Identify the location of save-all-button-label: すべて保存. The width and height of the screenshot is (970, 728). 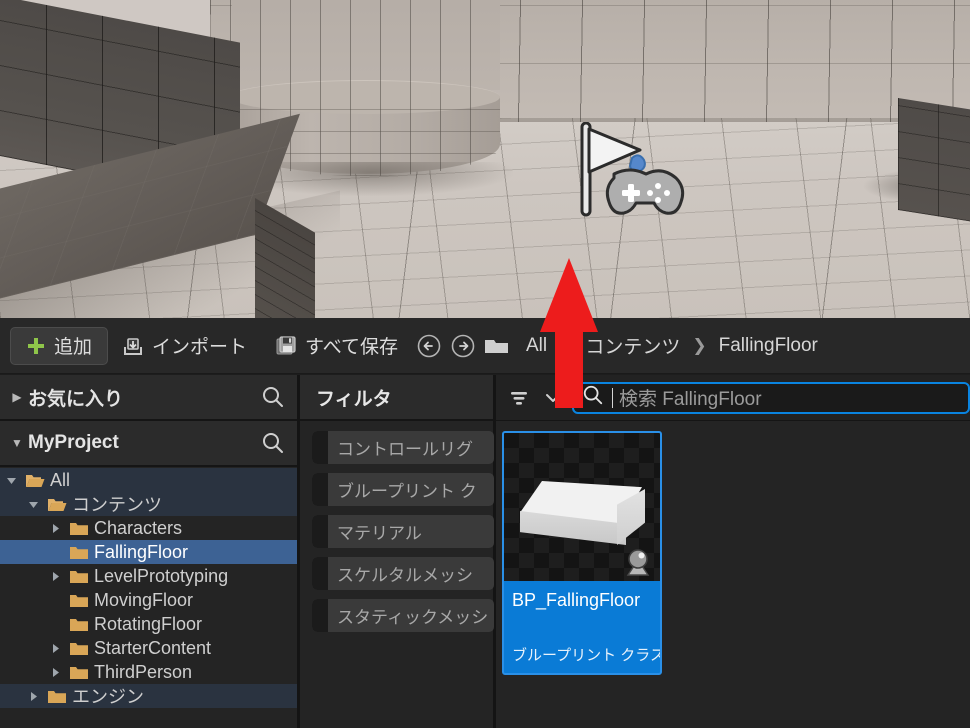
(351, 347).